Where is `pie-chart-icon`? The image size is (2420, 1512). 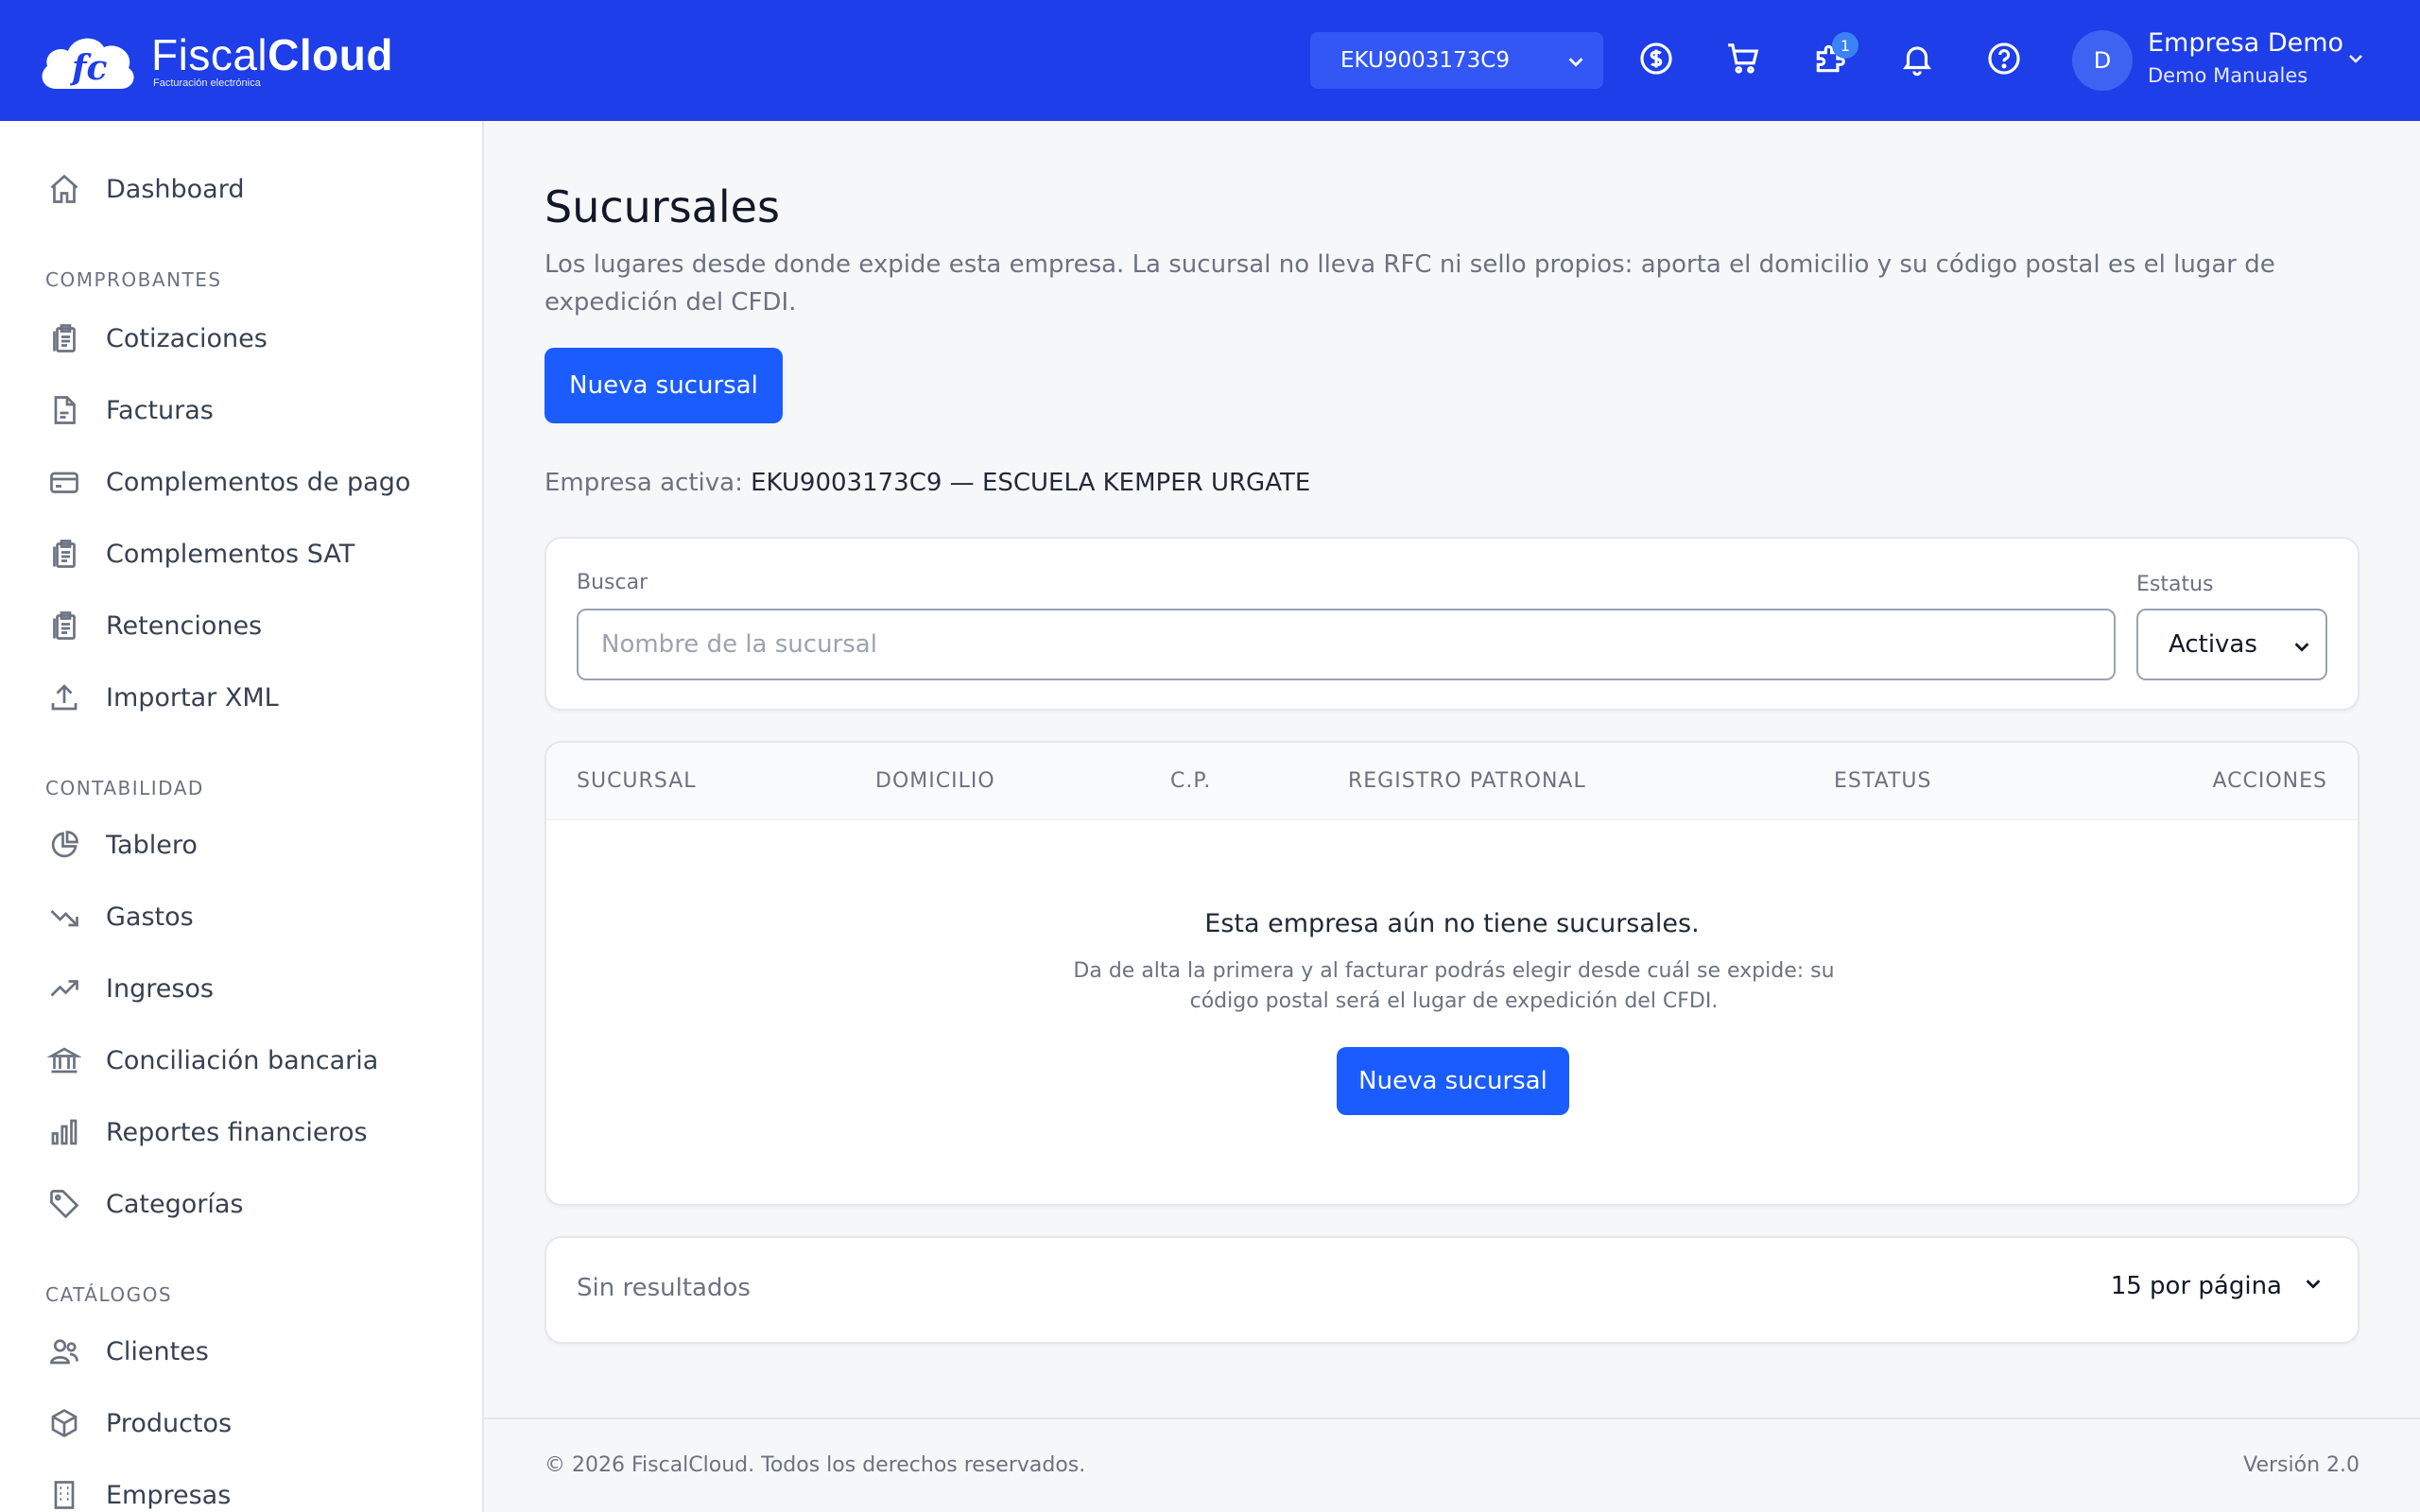 pie-chart-icon is located at coordinates (64, 845).